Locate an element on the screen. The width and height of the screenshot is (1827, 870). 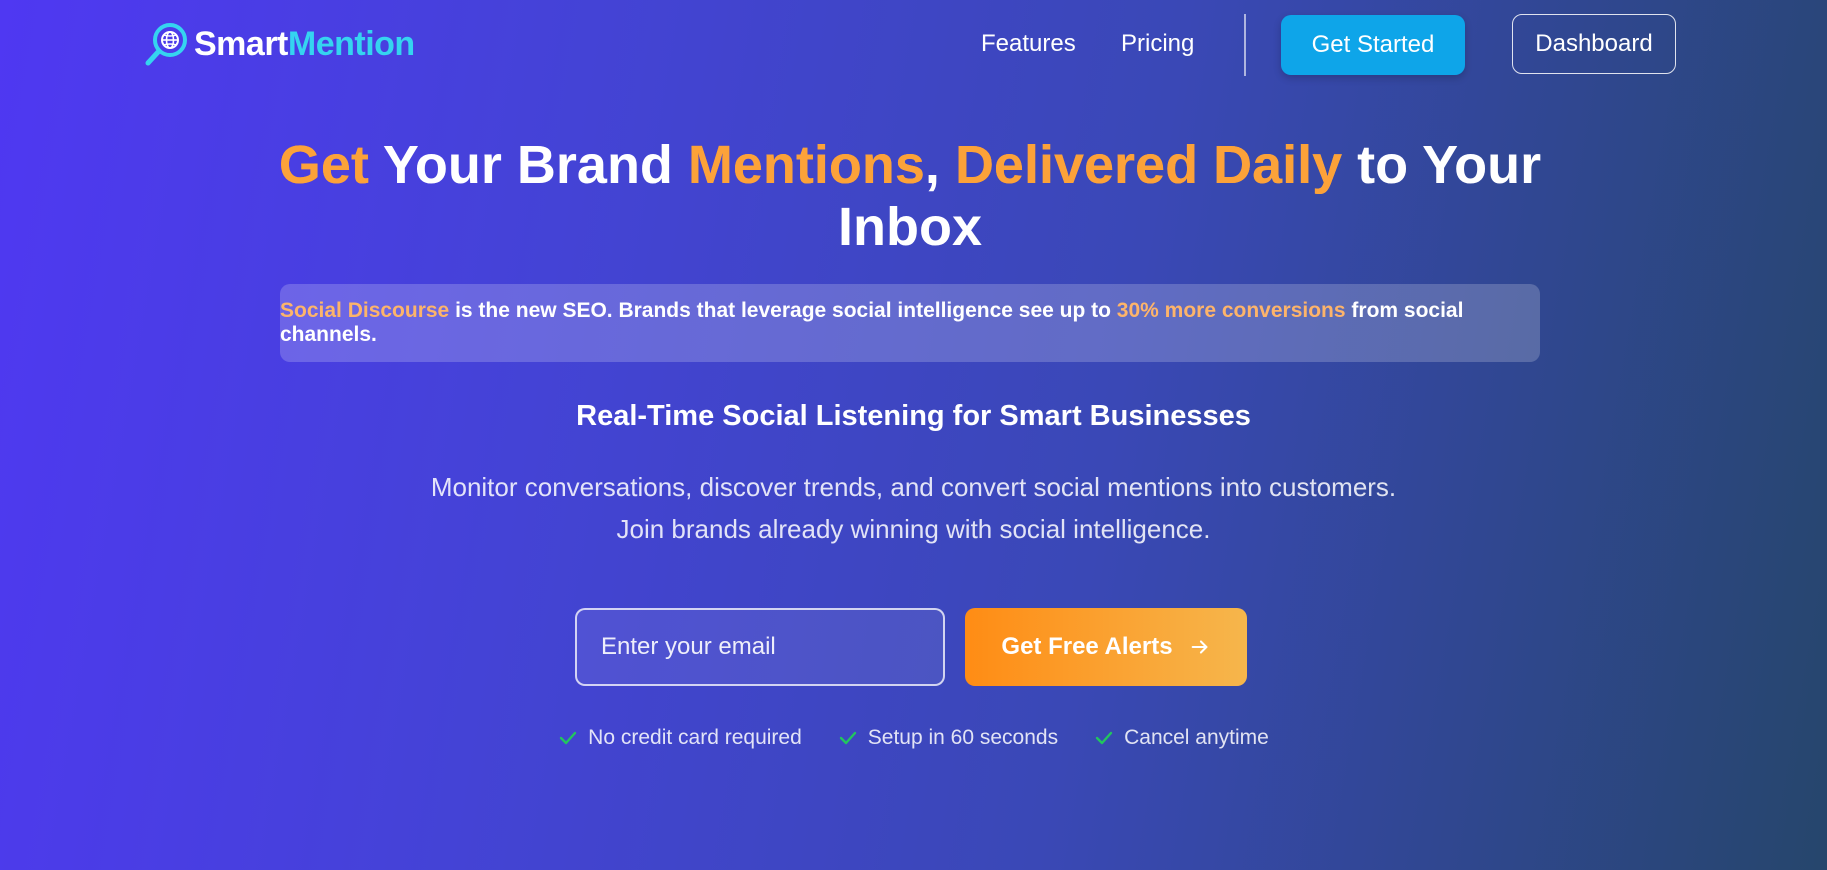
perk-label: No credit card required is located at coordinates (695, 737).